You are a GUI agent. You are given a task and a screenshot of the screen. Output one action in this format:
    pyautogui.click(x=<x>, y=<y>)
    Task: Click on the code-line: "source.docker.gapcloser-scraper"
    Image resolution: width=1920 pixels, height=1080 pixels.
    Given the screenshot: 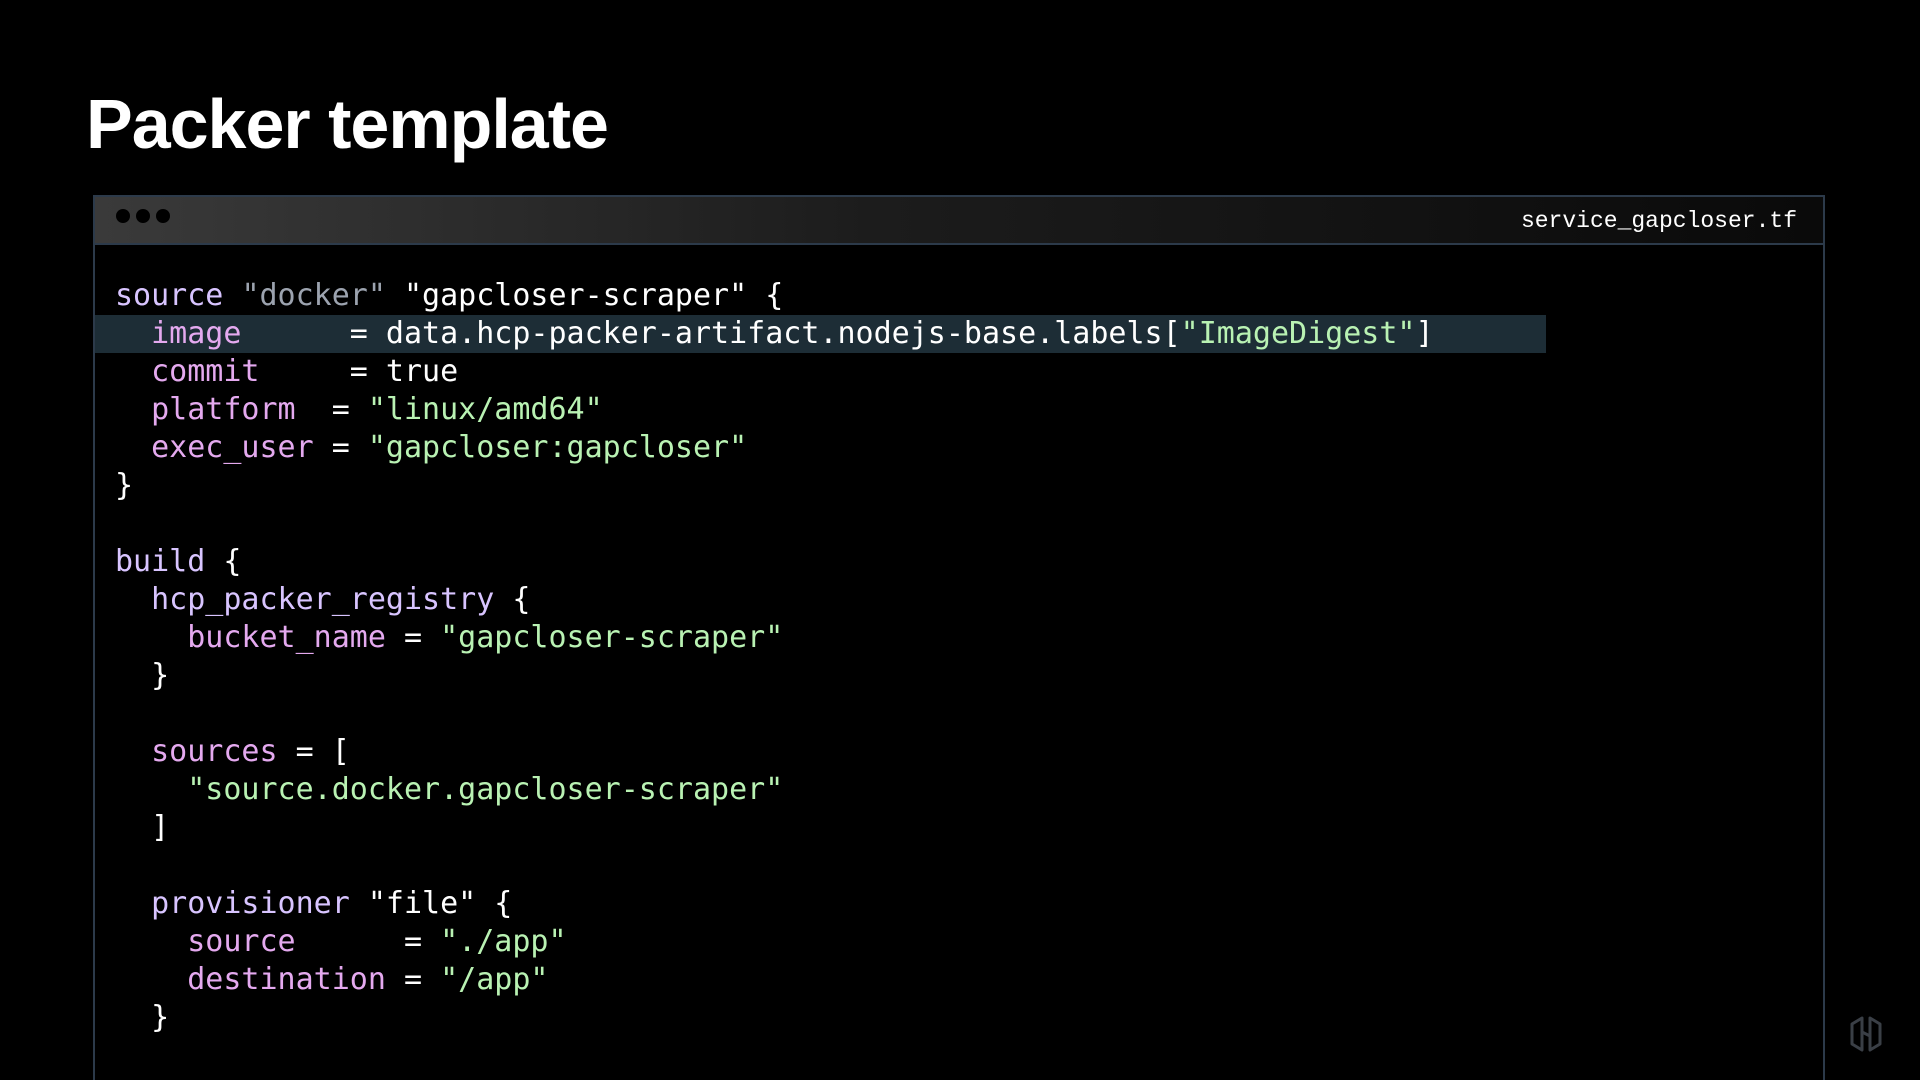 What is the action you would take?
    pyautogui.click(x=959, y=790)
    